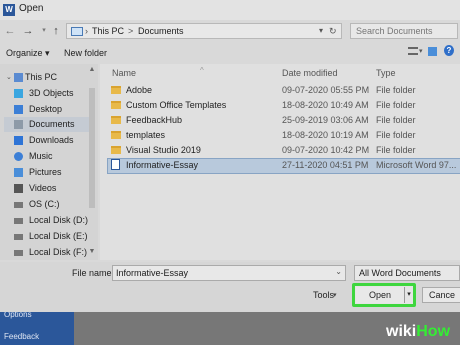 The height and width of the screenshot is (345, 460). I want to click on file-name: FeedbackHub, so click(154, 120).